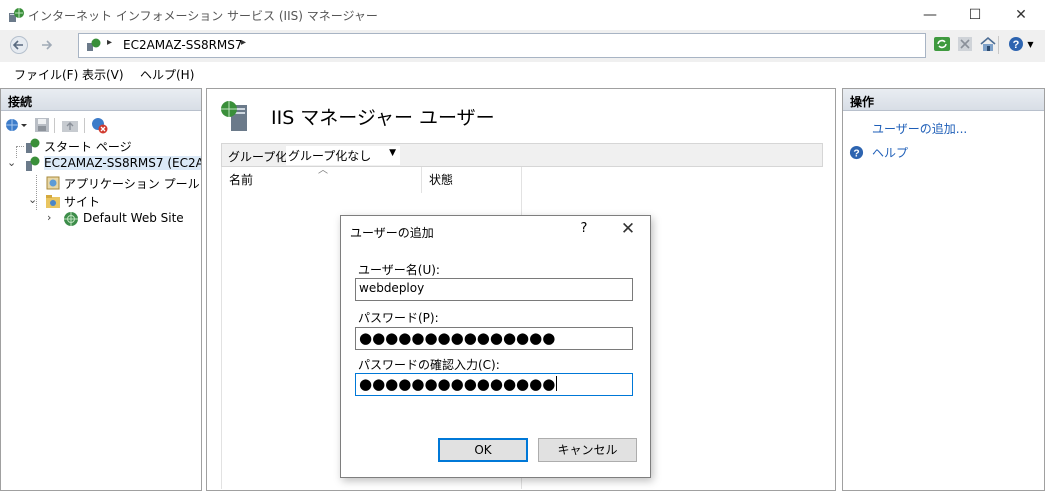 The height and width of the screenshot is (491, 1045). What do you see at coordinates (399, 270) in the screenshot?
I see `username-label: ユーザー名(U):` at bounding box center [399, 270].